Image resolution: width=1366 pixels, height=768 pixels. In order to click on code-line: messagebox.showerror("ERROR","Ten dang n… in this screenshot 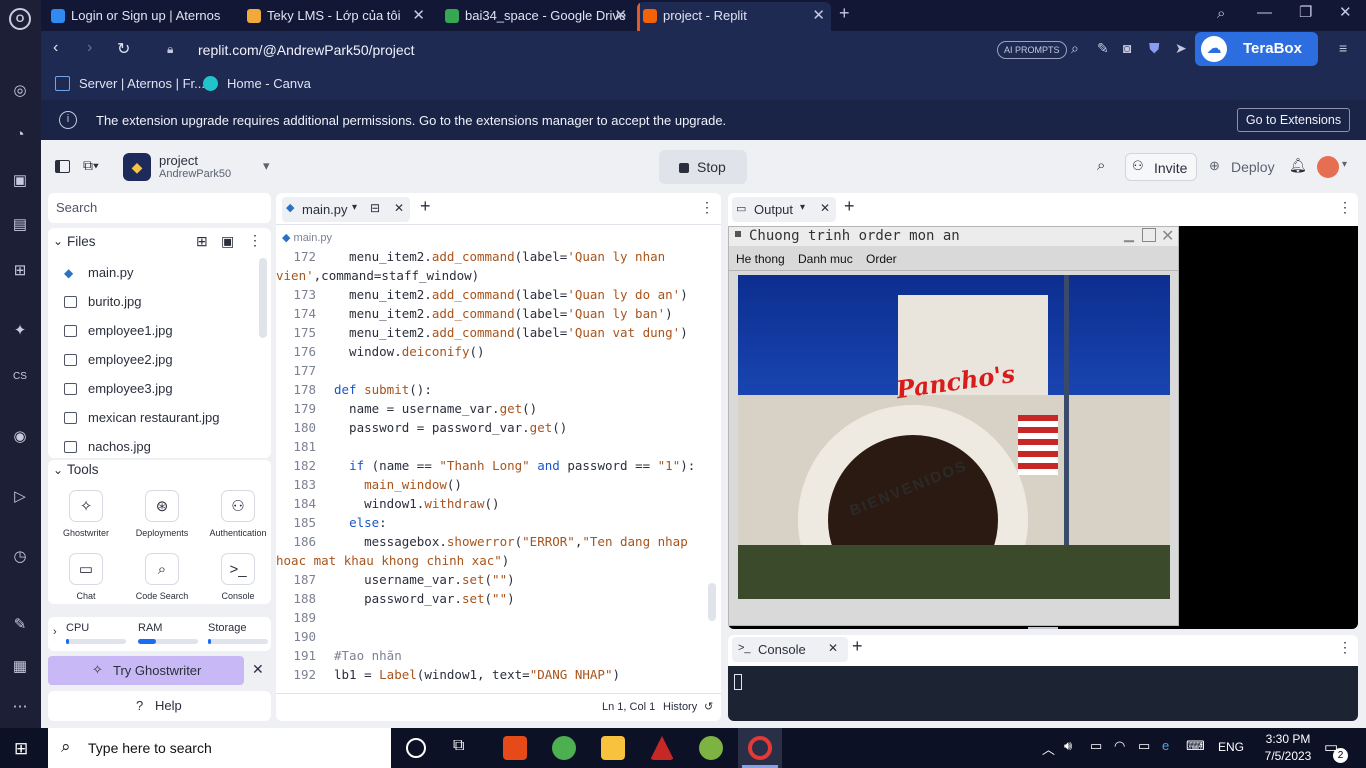, I will do `click(511, 541)`.